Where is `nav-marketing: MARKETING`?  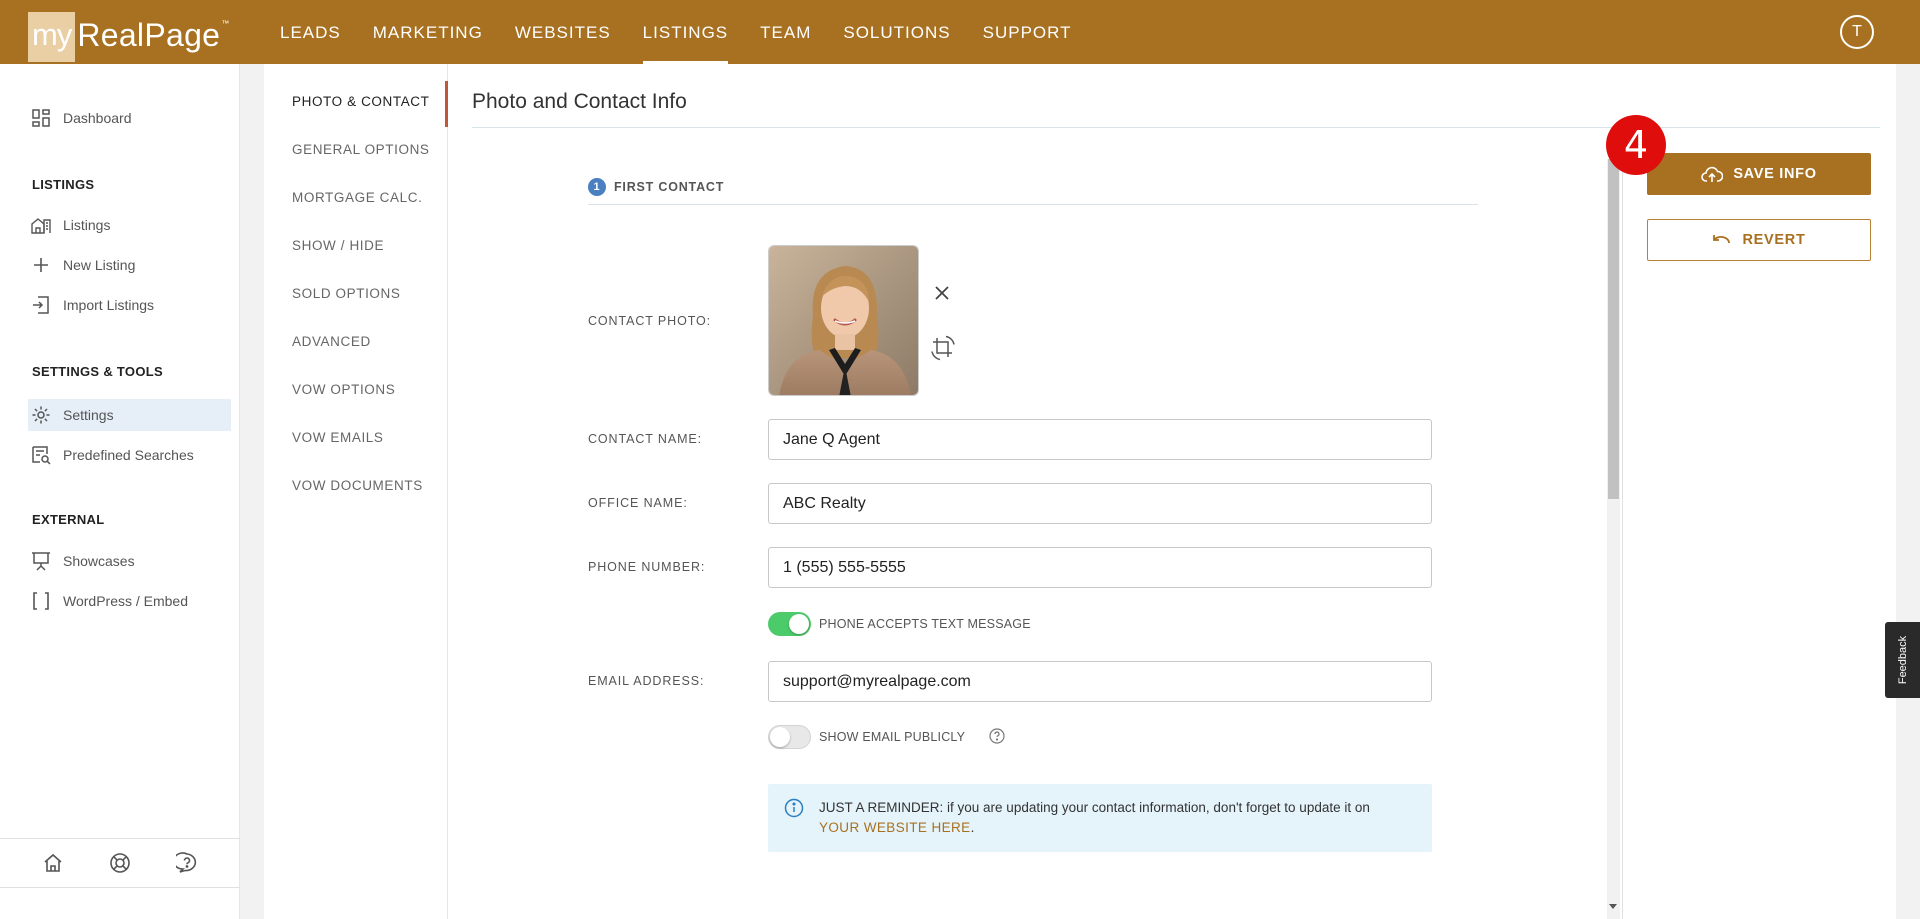
nav-marketing: MARKETING is located at coordinates (428, 32).